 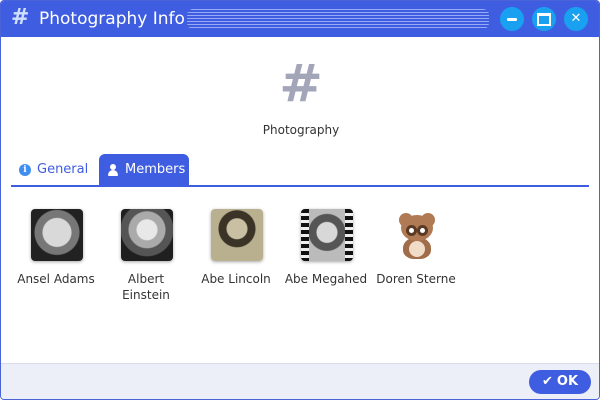 I want to click on group-name: Photography, so click(x=301, y=130).